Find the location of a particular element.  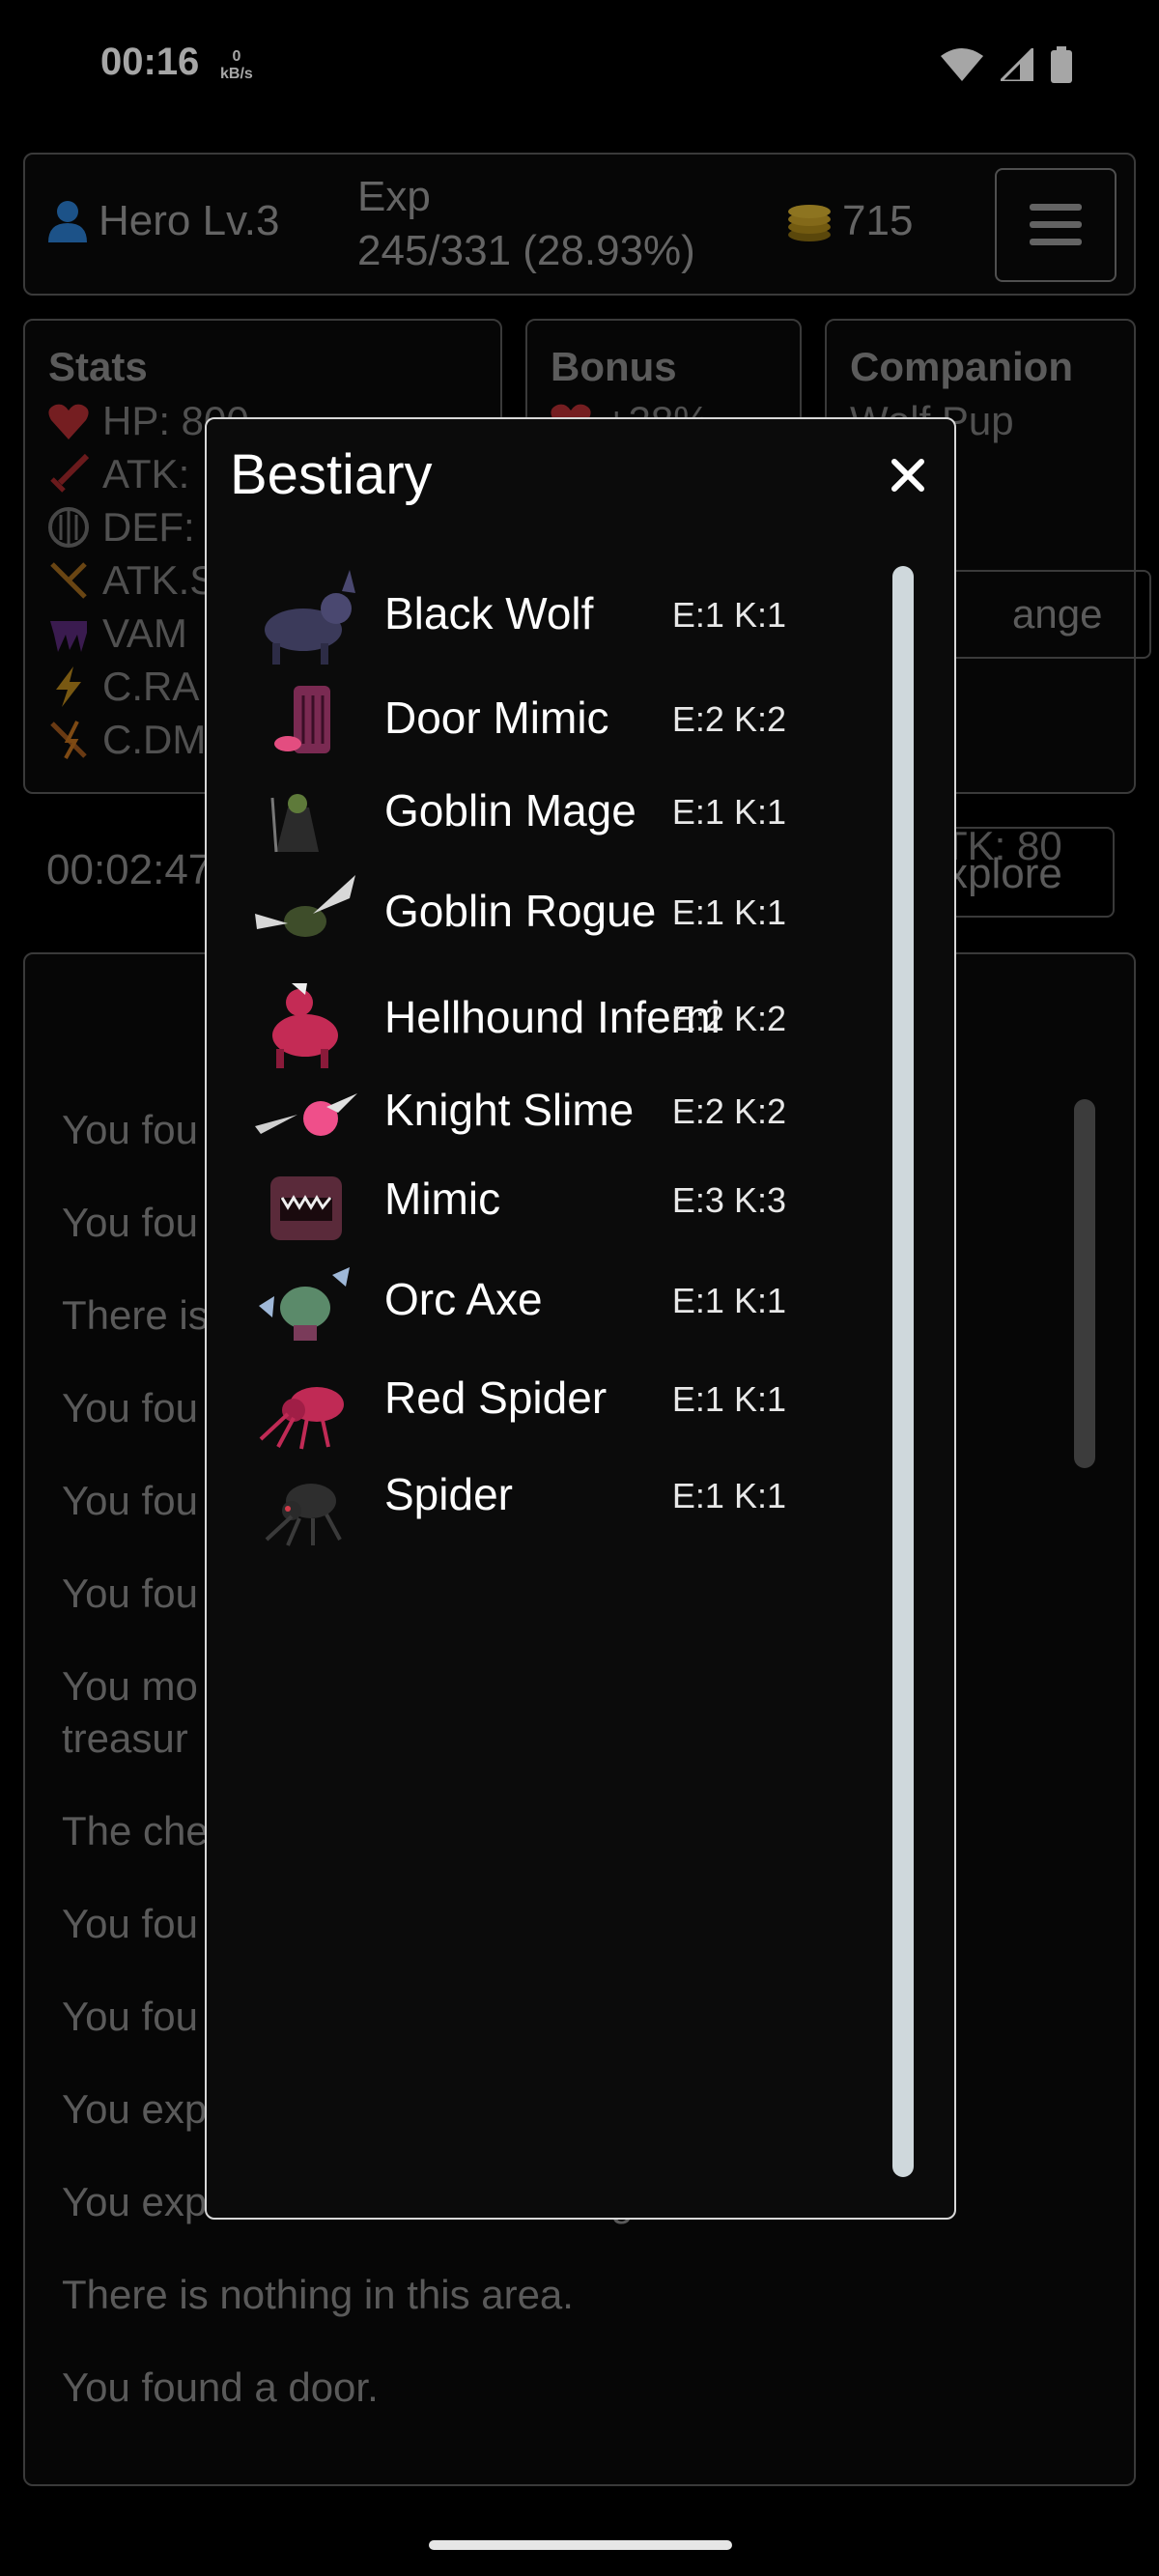

monster-name: Knight Slime is located at coordinates (509, 1110).